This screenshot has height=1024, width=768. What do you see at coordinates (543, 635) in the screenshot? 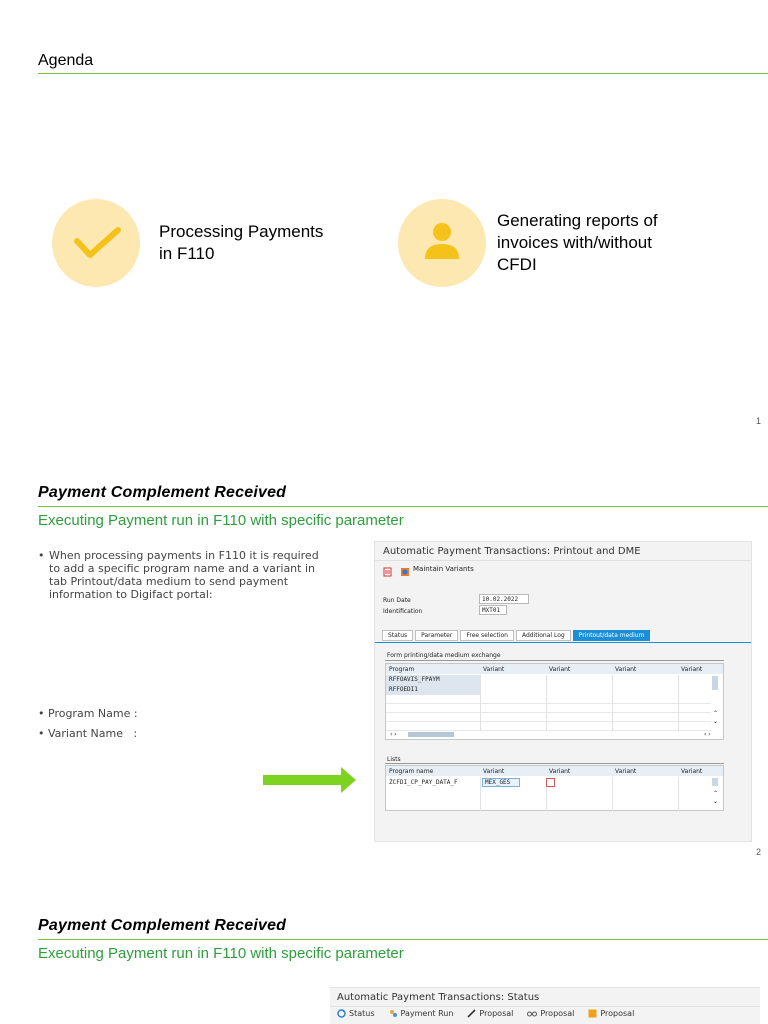
I see `tab-additional-log: Additional Log` at bounding box center [543, 635].